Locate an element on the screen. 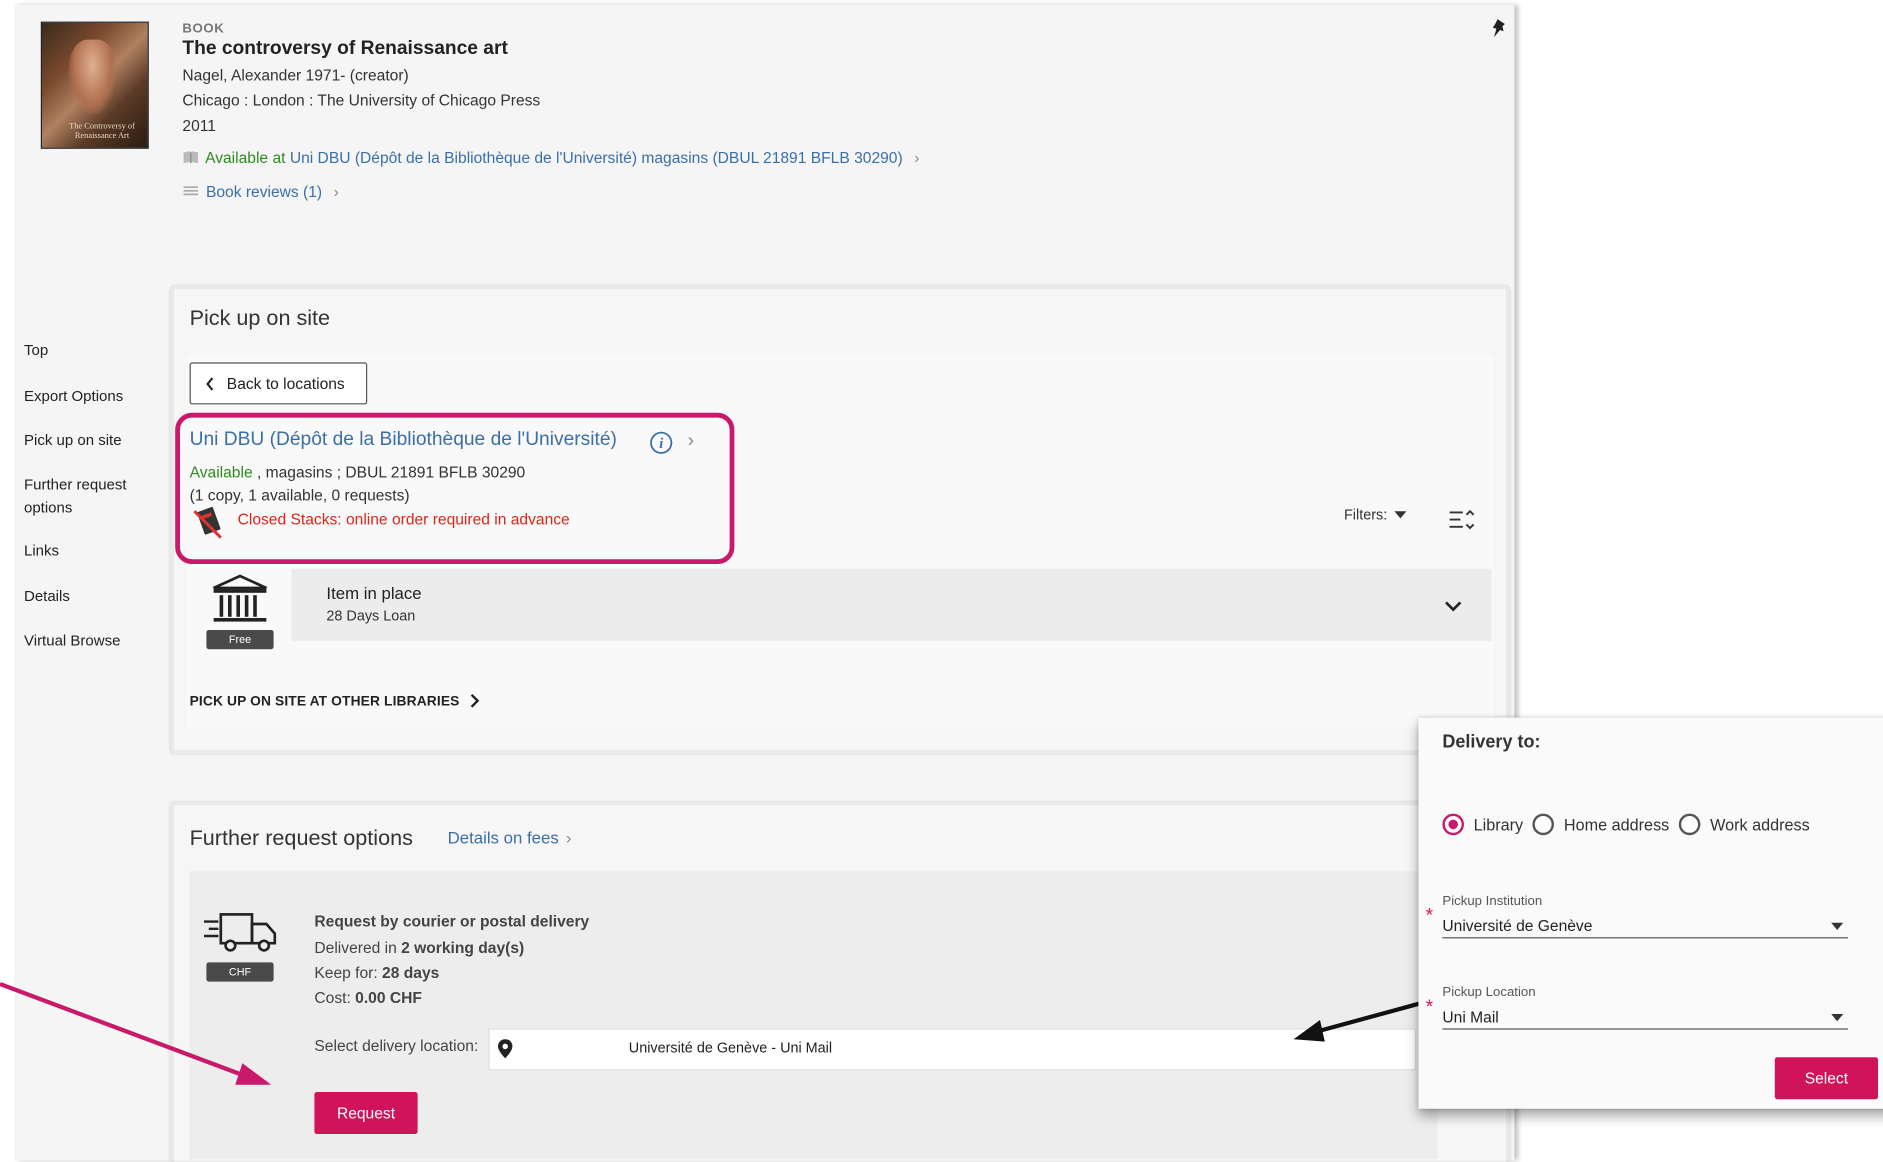  radio-home-address-label: Home address is located at coordinates (1616, 824).